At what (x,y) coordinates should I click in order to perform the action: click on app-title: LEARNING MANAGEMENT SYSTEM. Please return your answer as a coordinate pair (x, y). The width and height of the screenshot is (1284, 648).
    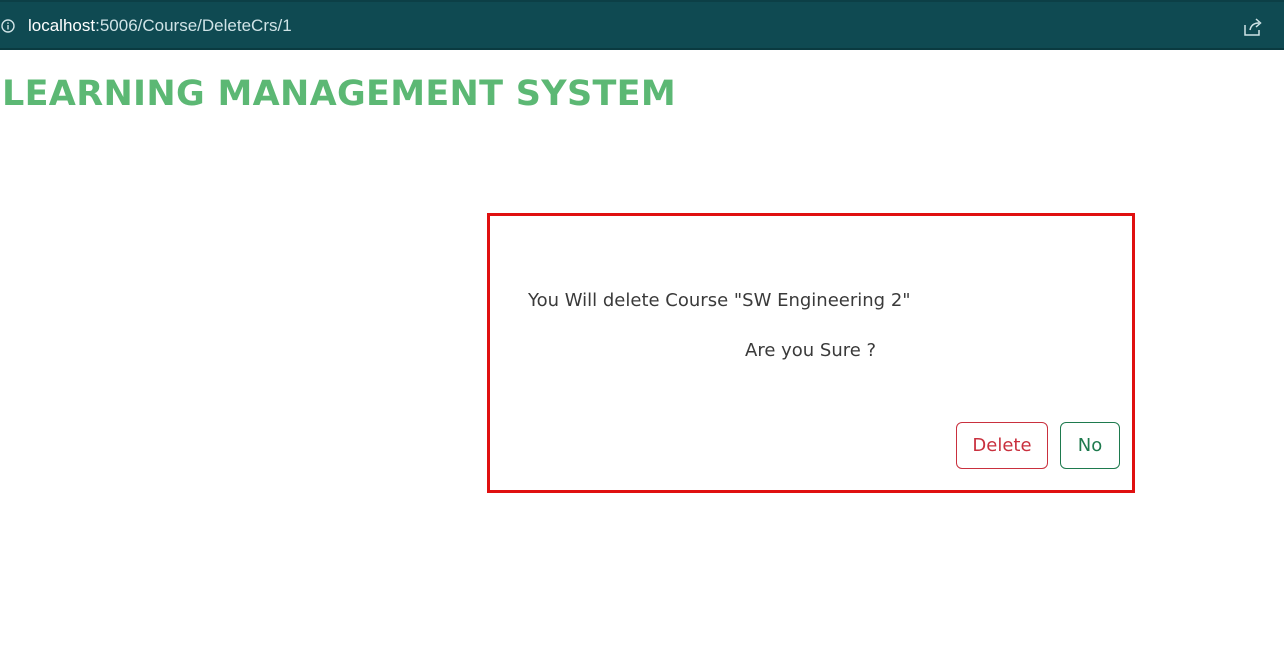
    Looking at the image, I should click on (339, 94).